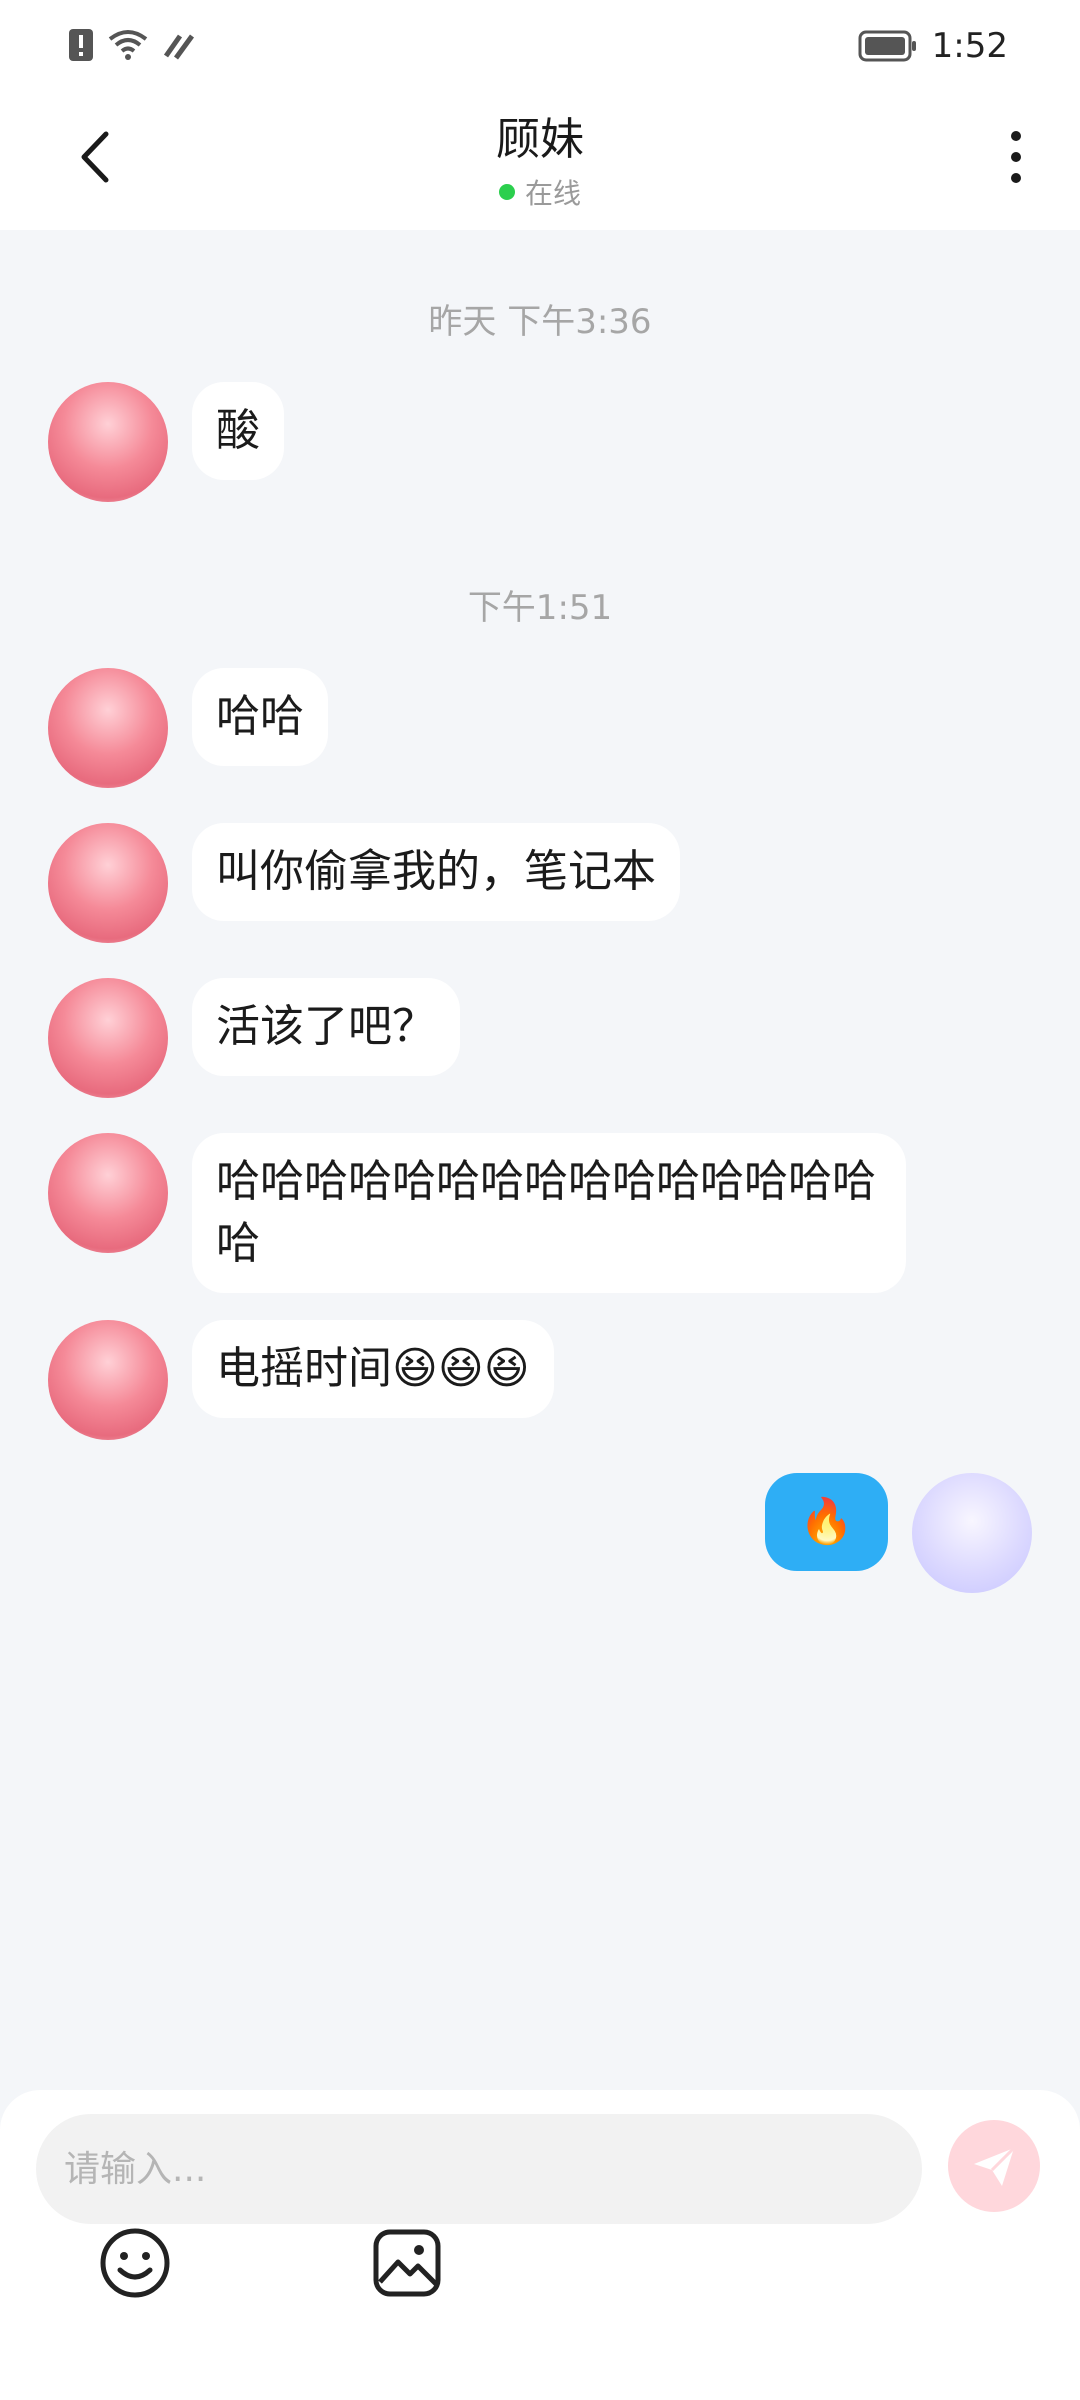 This screenshot has width=1080, height=2400. I want to click on page-title: 顾妹, so click(540, 139).